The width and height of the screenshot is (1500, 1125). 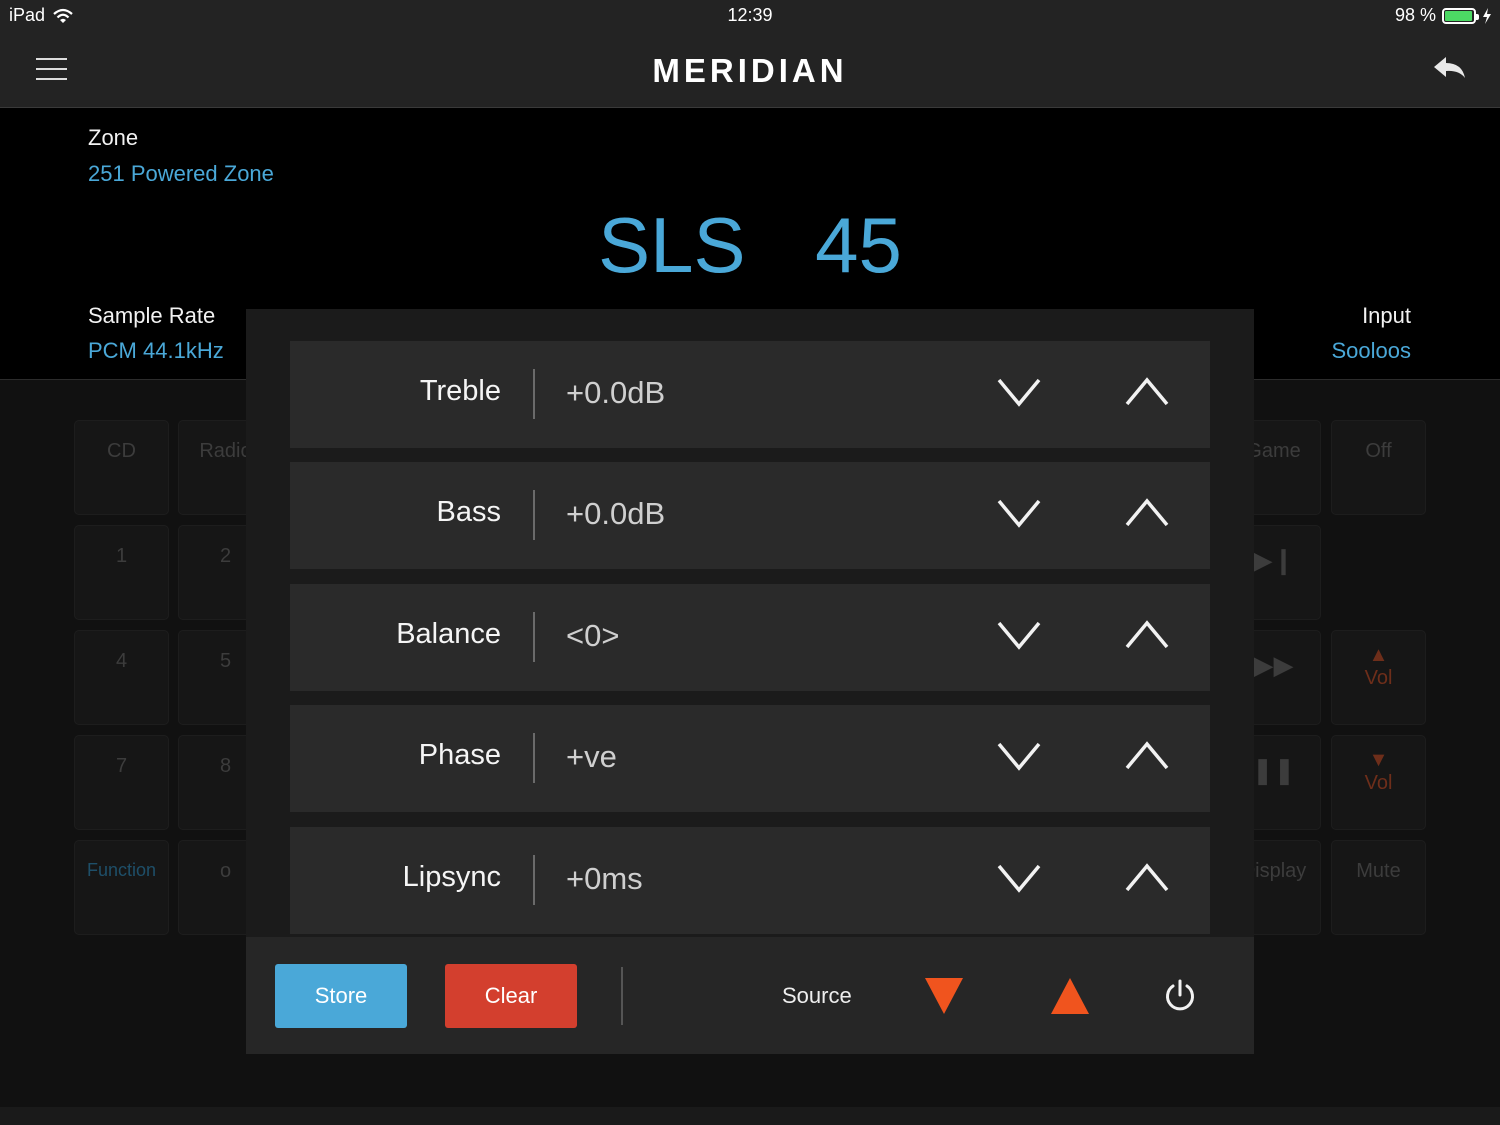 What do you see at coordinates (511, 996) in the screenshot?
I see `clear-button: Clear` at bounding box center [511, 996].